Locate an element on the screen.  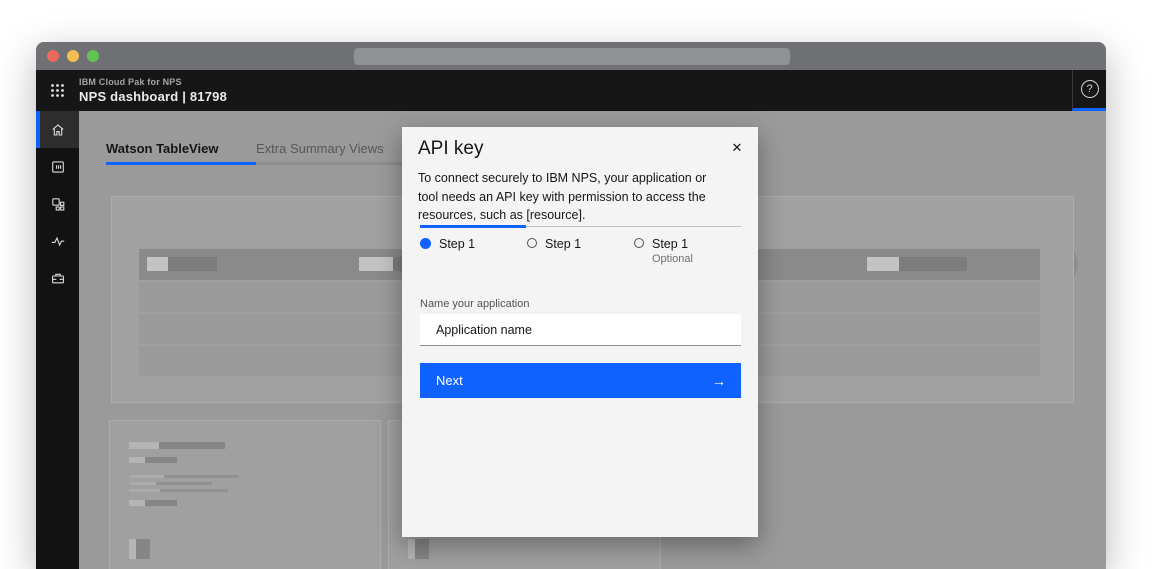
next-button-label: Next is located at coordinates (449, 380).